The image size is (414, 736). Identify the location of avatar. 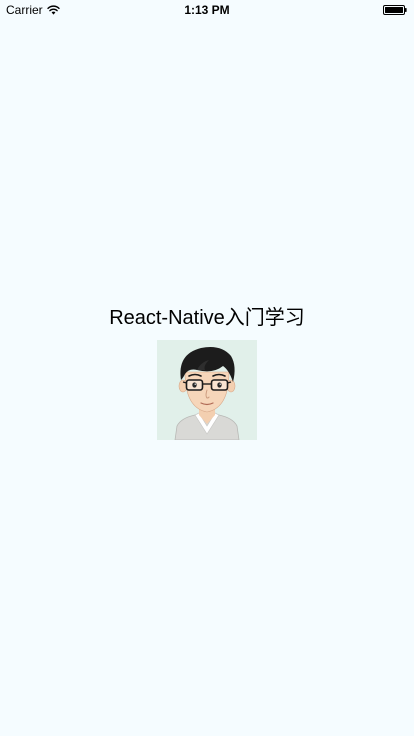
(207, 390).